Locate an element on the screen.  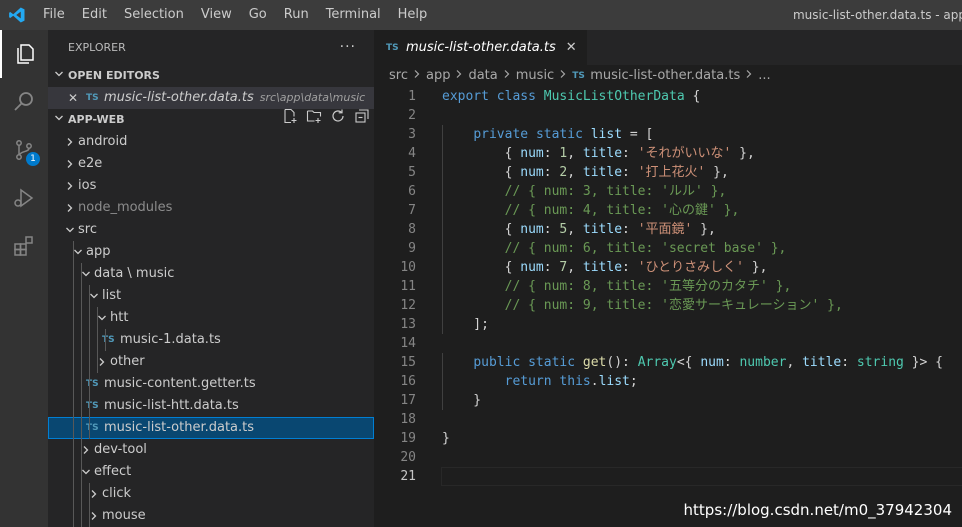
folder-item: click is located at coordinates (211, 494).